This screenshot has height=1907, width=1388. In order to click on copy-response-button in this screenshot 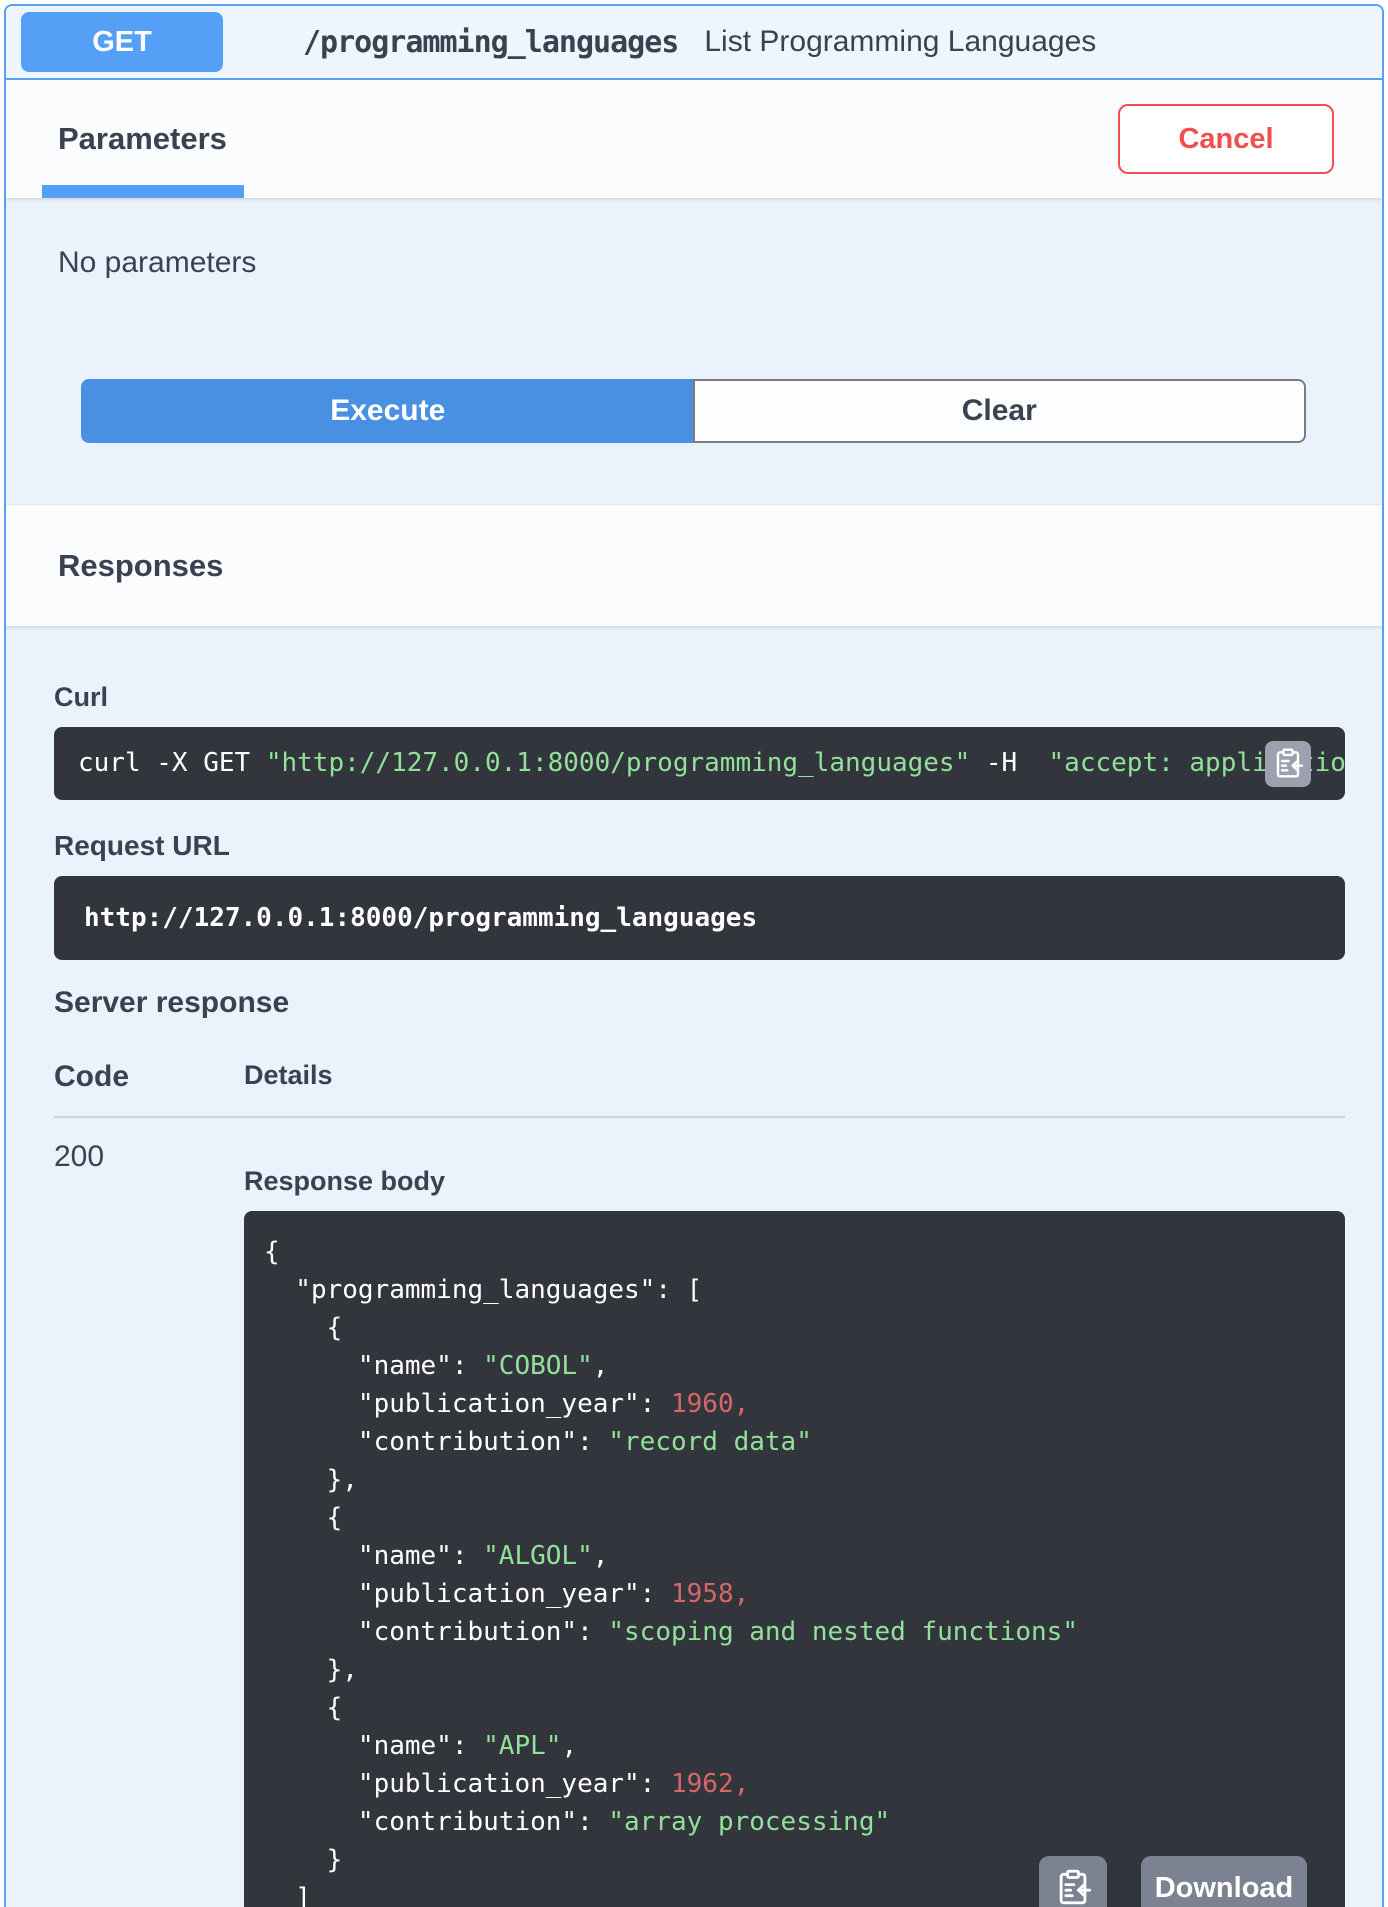, I will do `click(1073, 1881)`.